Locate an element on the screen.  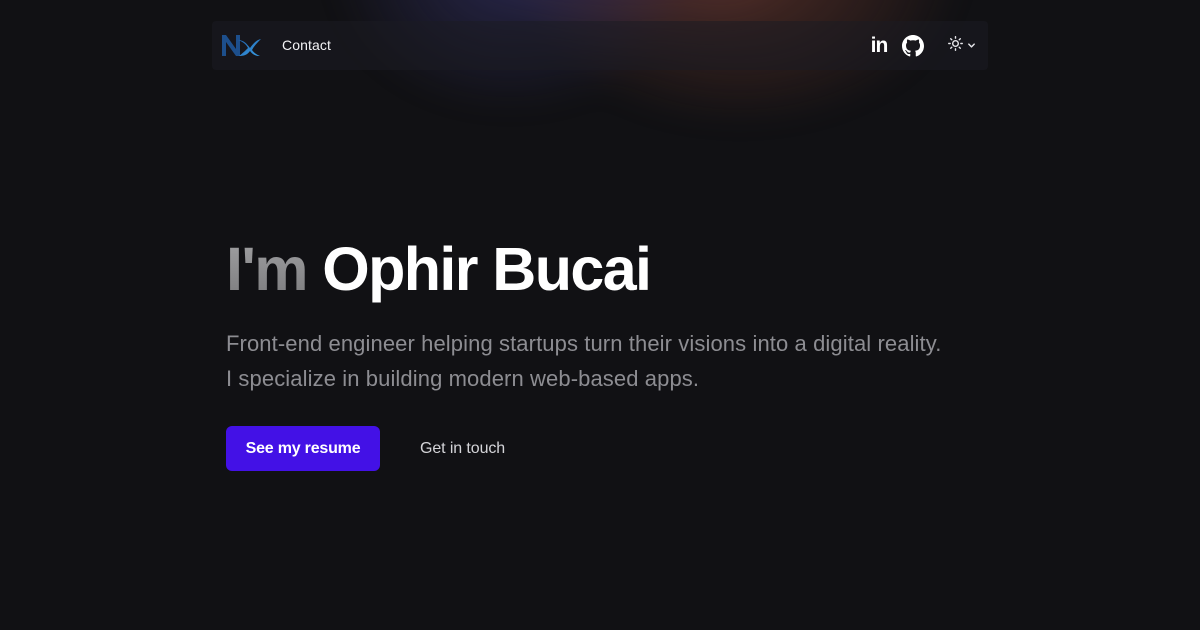
github-icon is located at coordinates (913, 46).